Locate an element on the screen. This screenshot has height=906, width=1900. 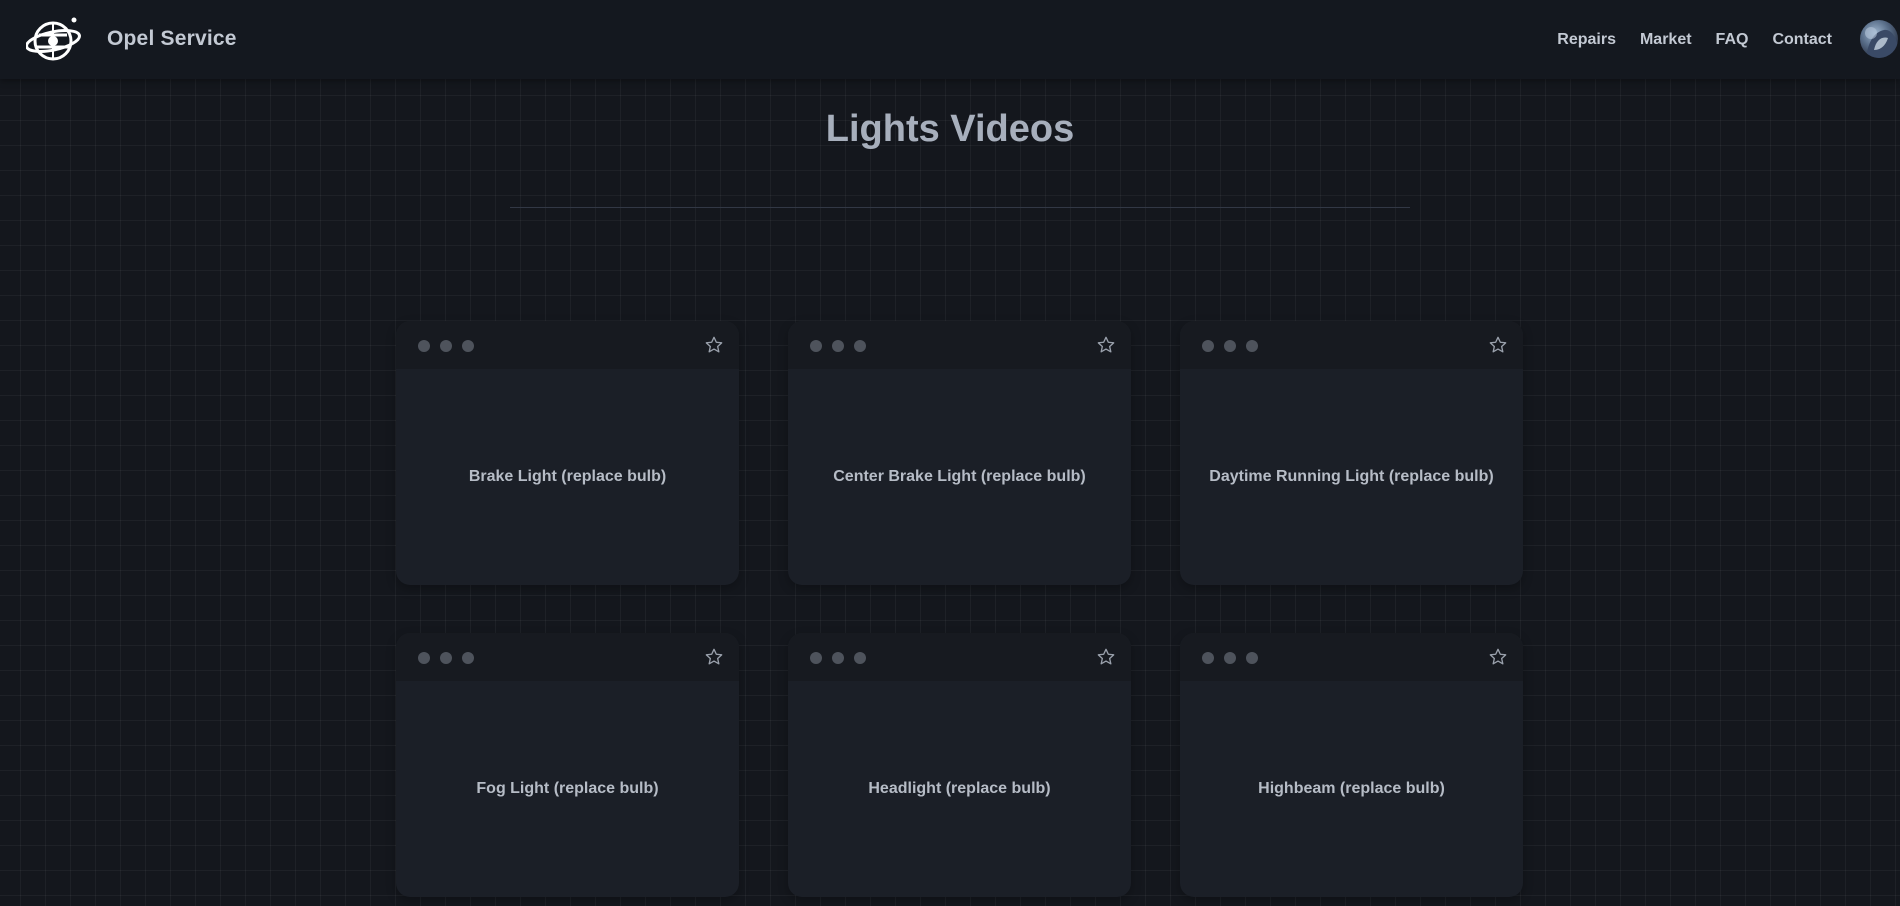
card-body: Daytime Running Light (replace bulb) is located at coordinates (1351, 477).